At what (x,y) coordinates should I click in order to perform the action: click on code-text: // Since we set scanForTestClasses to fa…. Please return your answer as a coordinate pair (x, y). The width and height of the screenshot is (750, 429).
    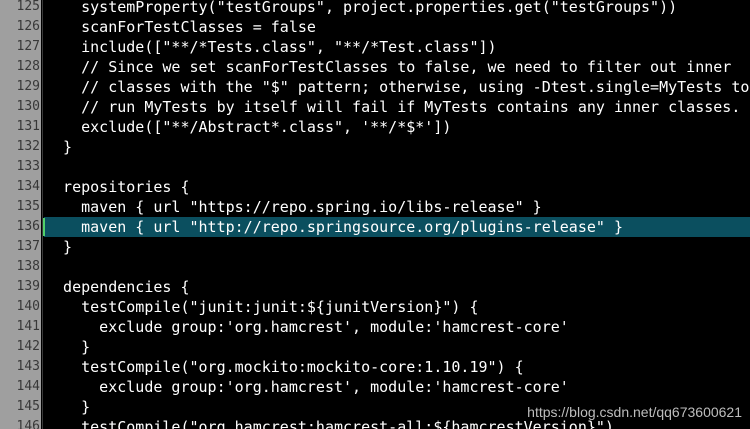
    Looking at the image, I should click on (388, 67).